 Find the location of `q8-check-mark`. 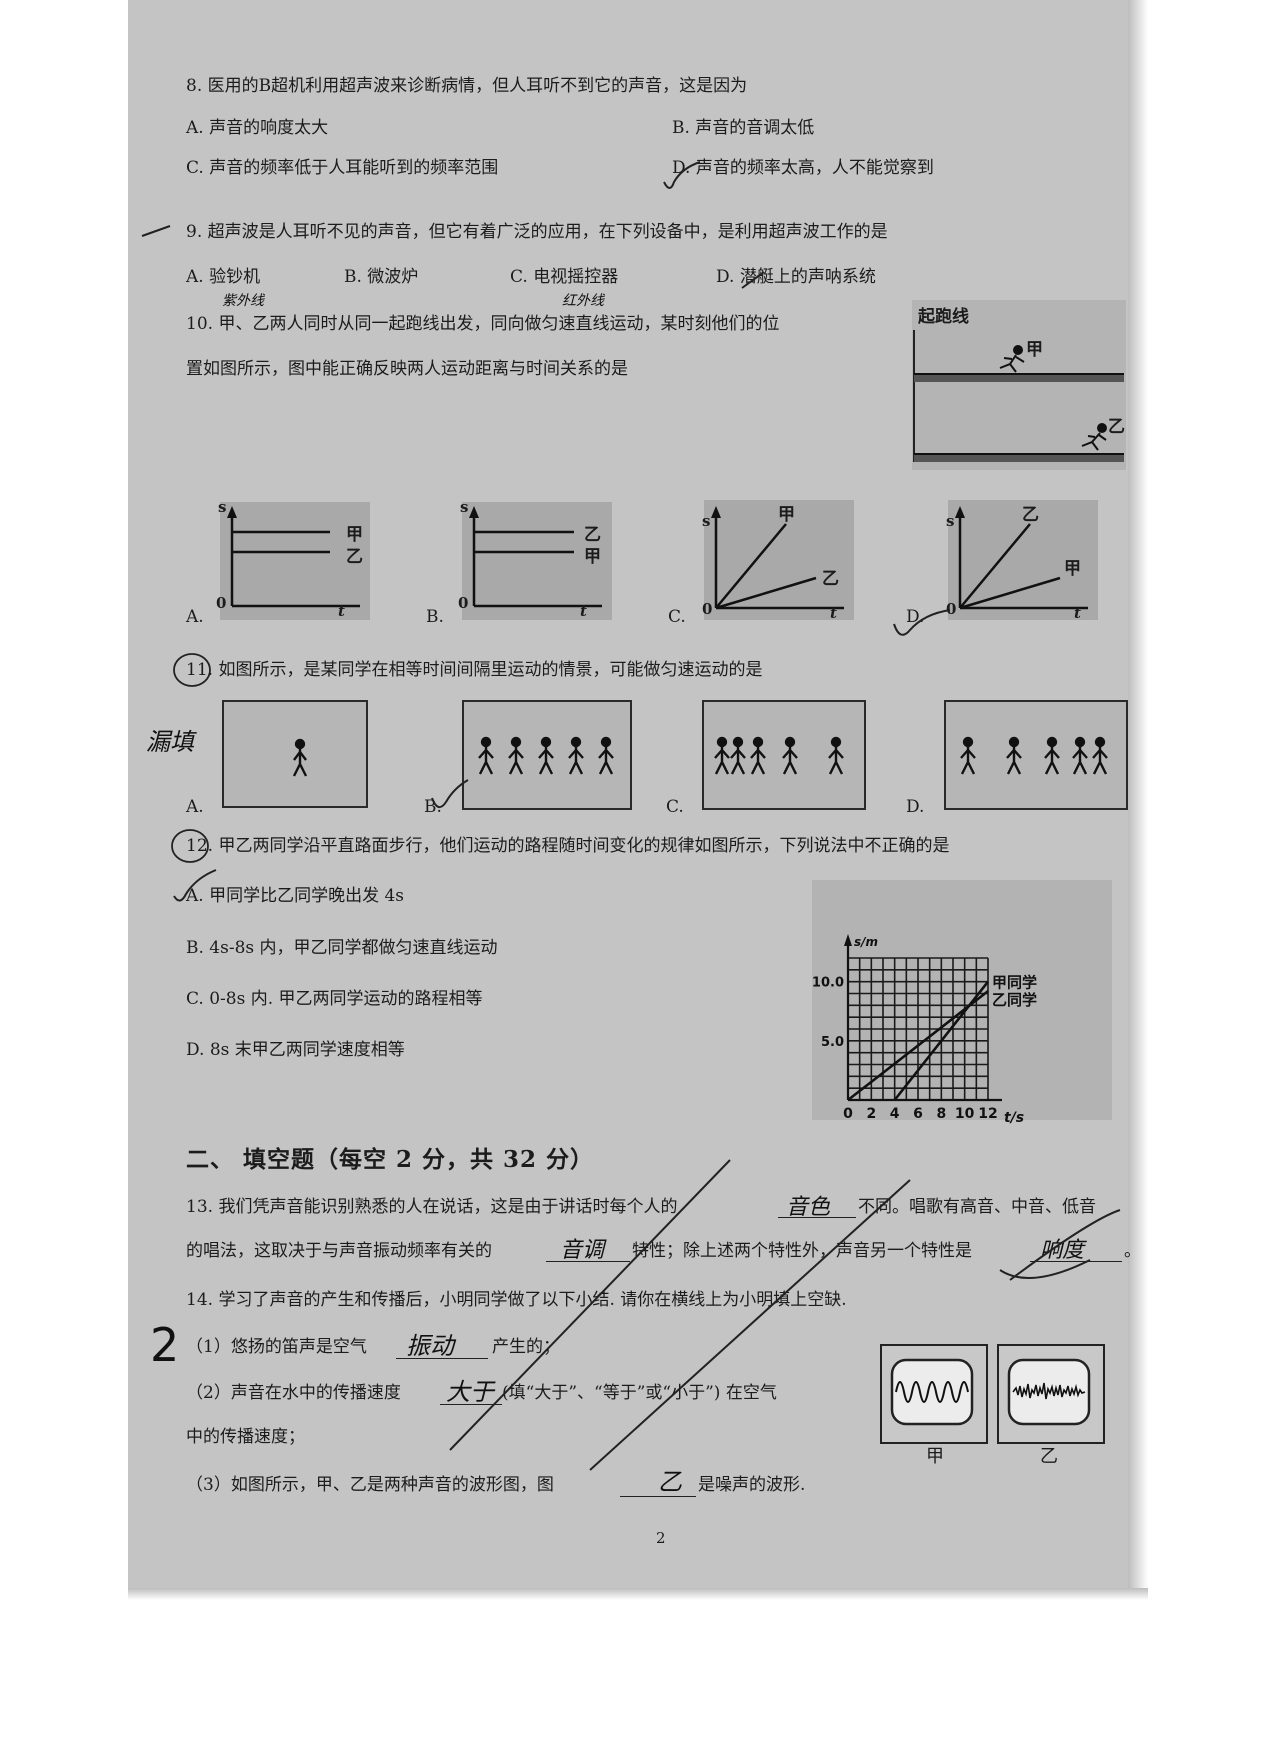

q8-check-mark is located at coordinates (682, 175).